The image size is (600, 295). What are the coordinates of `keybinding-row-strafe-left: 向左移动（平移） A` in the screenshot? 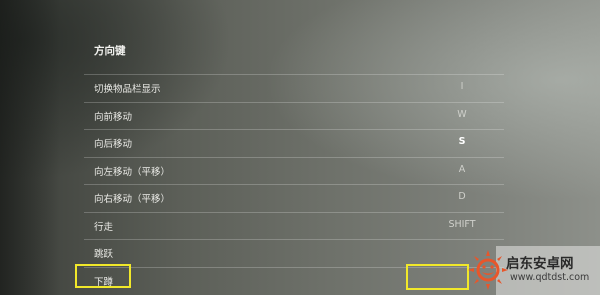 It's located at (294, 170).